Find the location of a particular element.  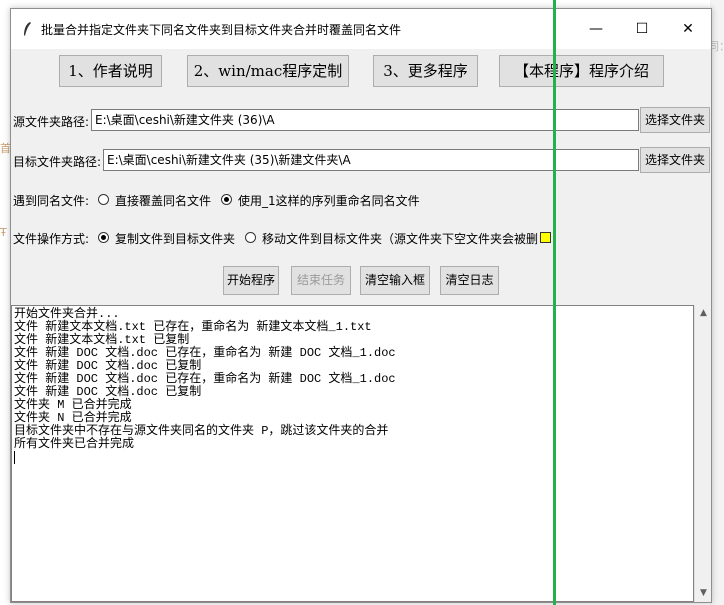

scroll-down-icon: ▼ is located at coordinates (703, 593).